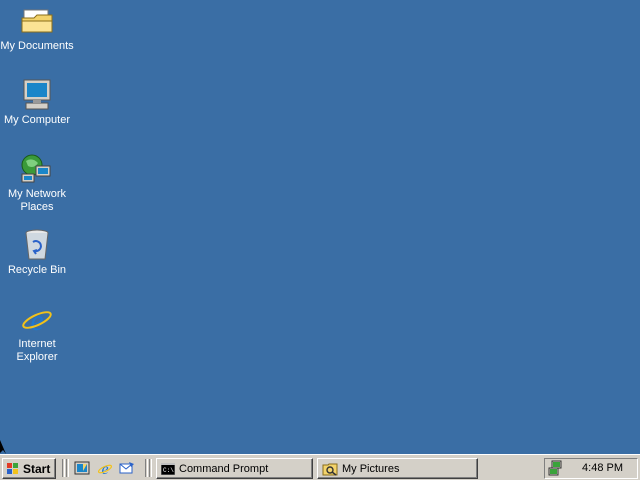 The image size is (640, 480). I want to click on network-places-icon, so click(36, 168).